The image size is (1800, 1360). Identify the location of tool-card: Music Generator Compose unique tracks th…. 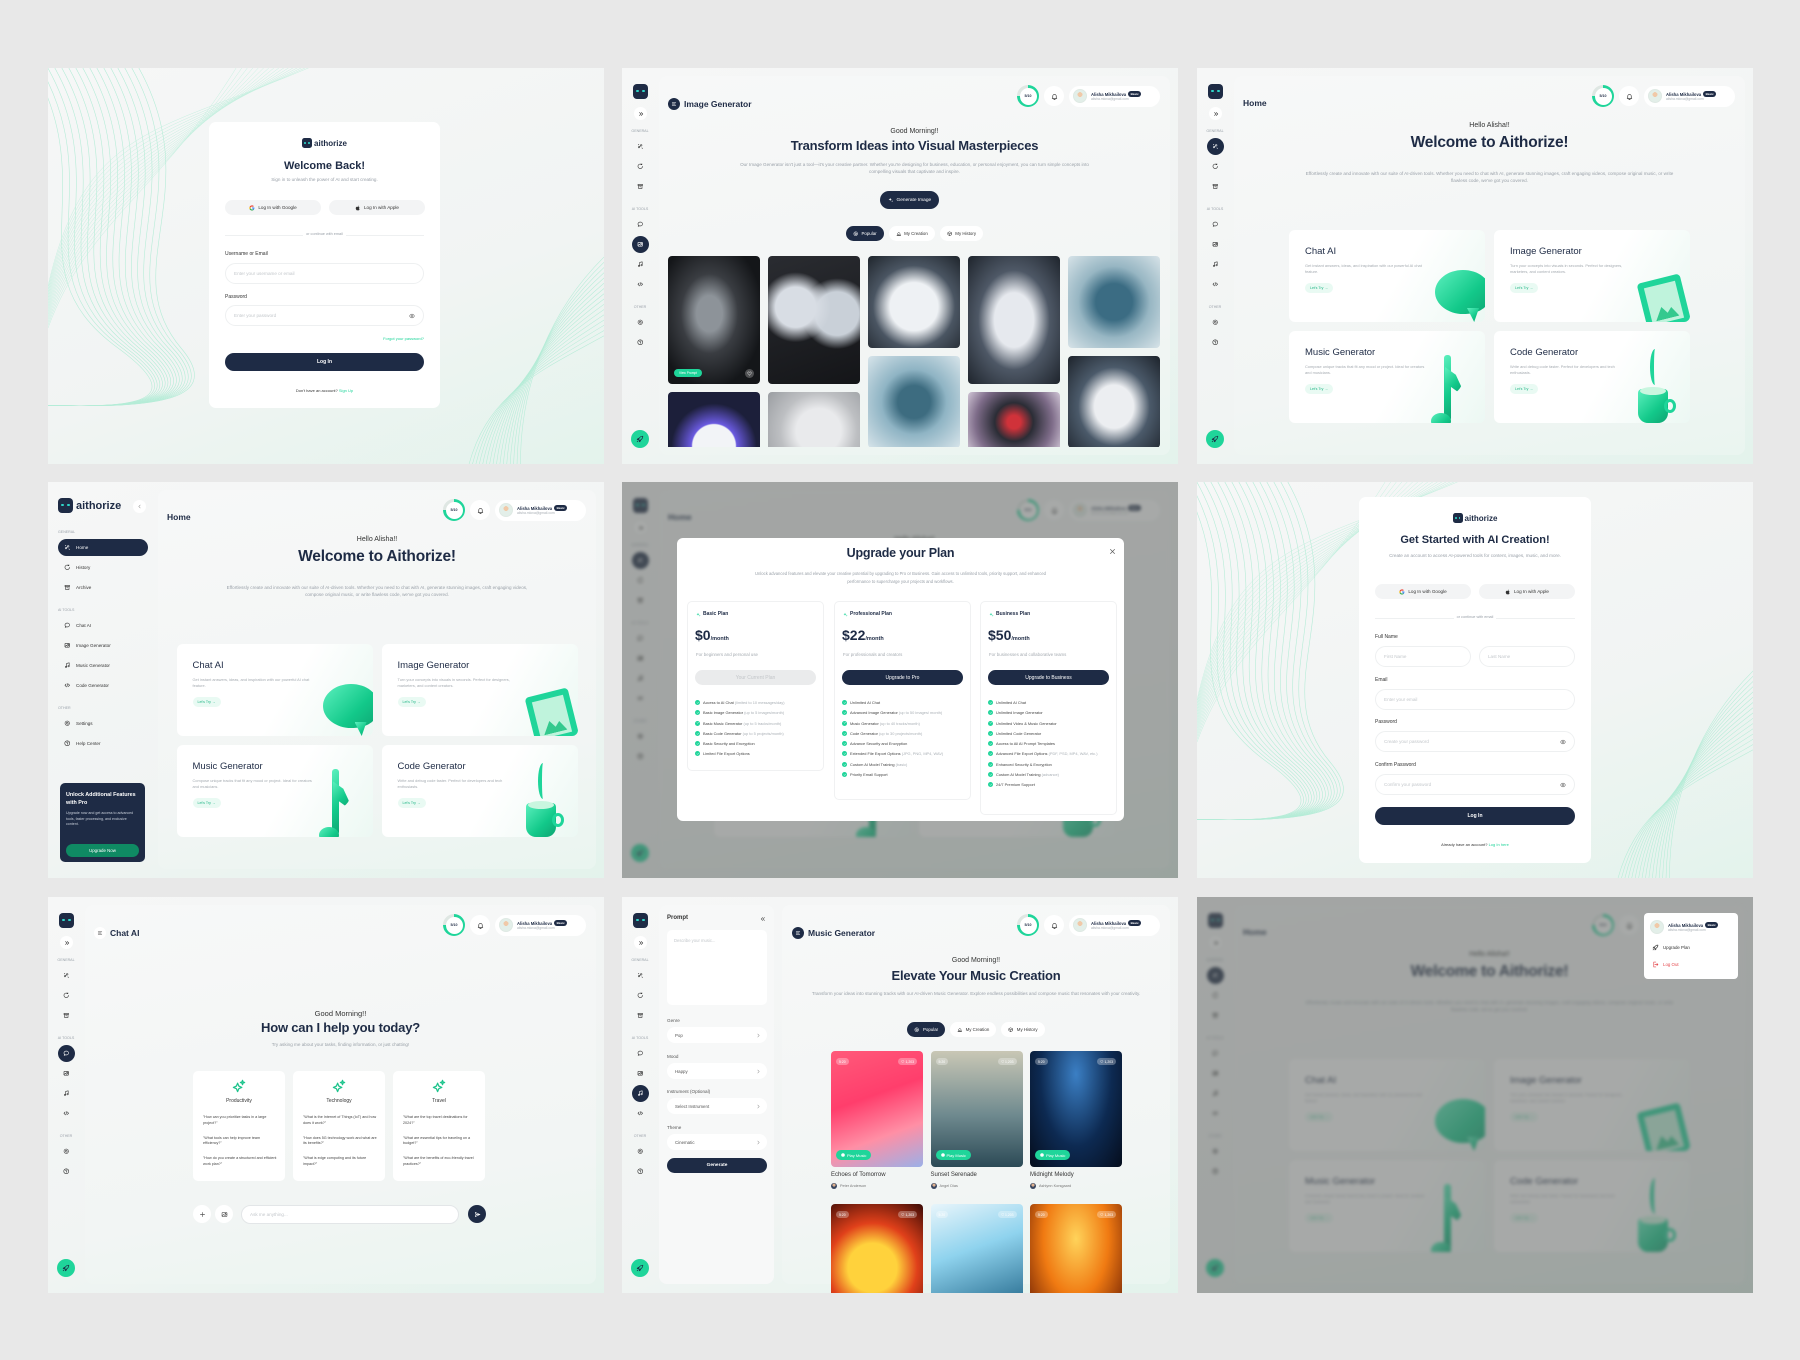
(1387, 377).